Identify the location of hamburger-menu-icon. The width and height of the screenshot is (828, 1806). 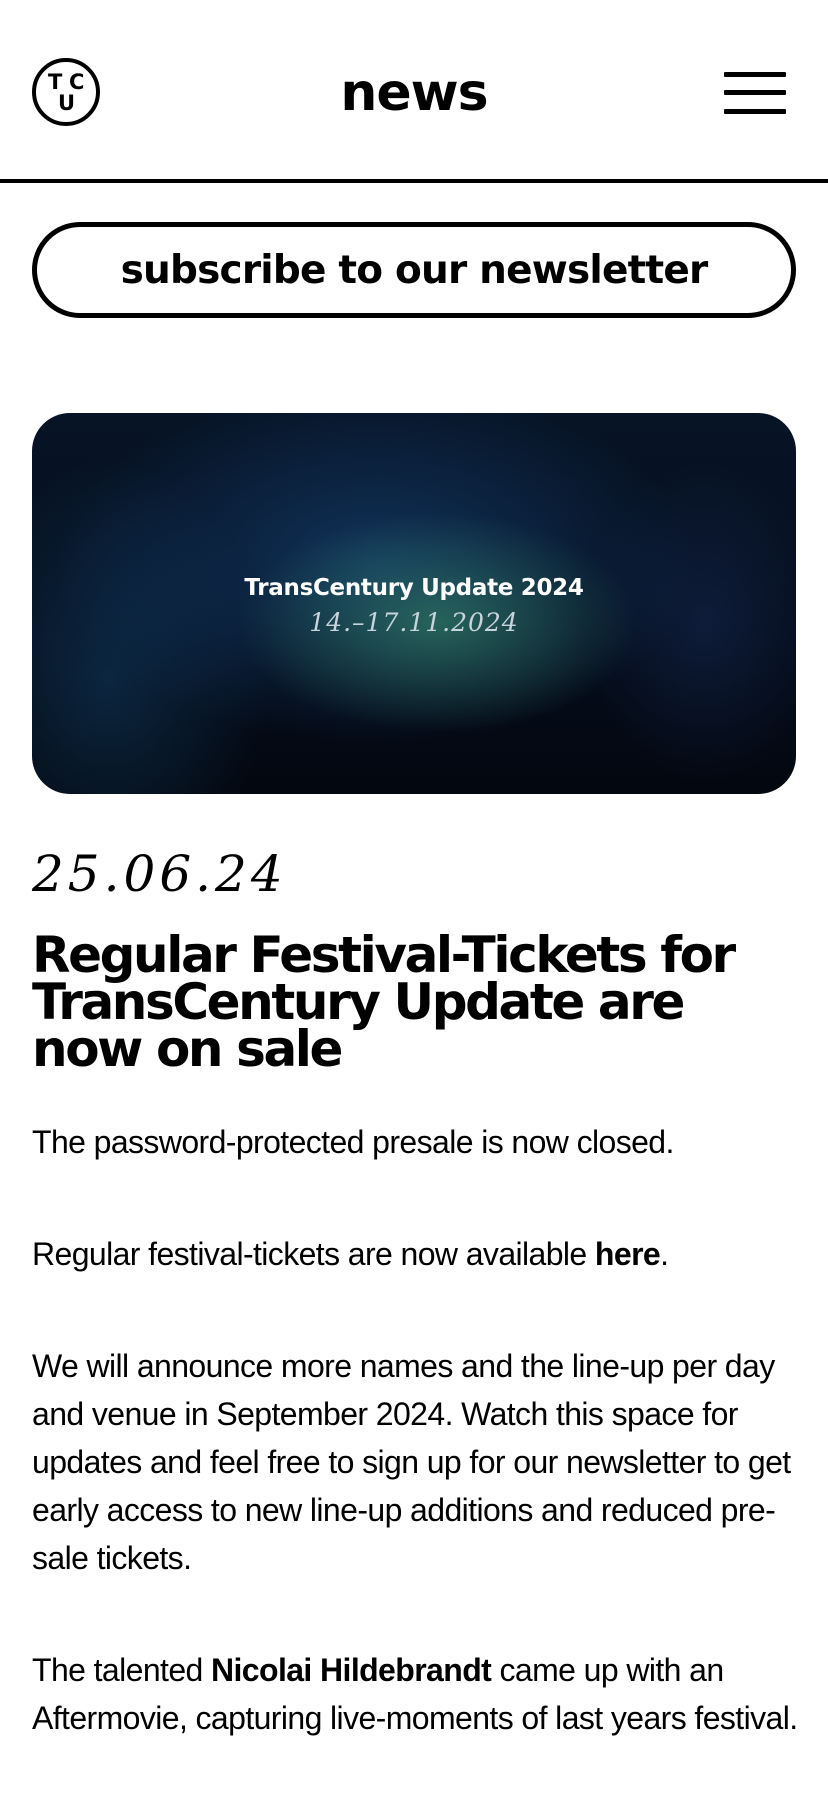
(755, 94).